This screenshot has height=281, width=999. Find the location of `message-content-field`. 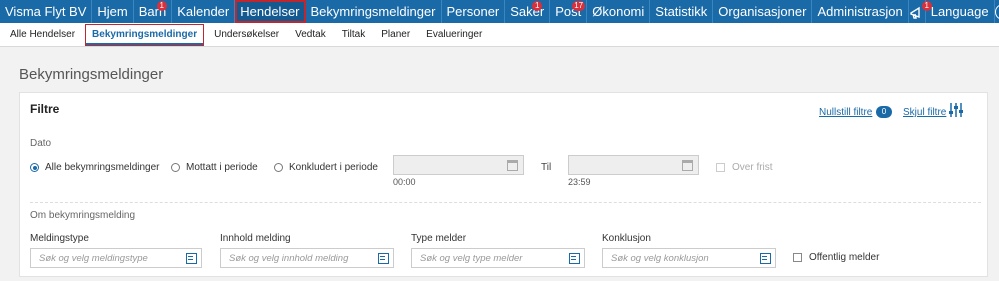

message-content-field is located at coordinates (307, 258).